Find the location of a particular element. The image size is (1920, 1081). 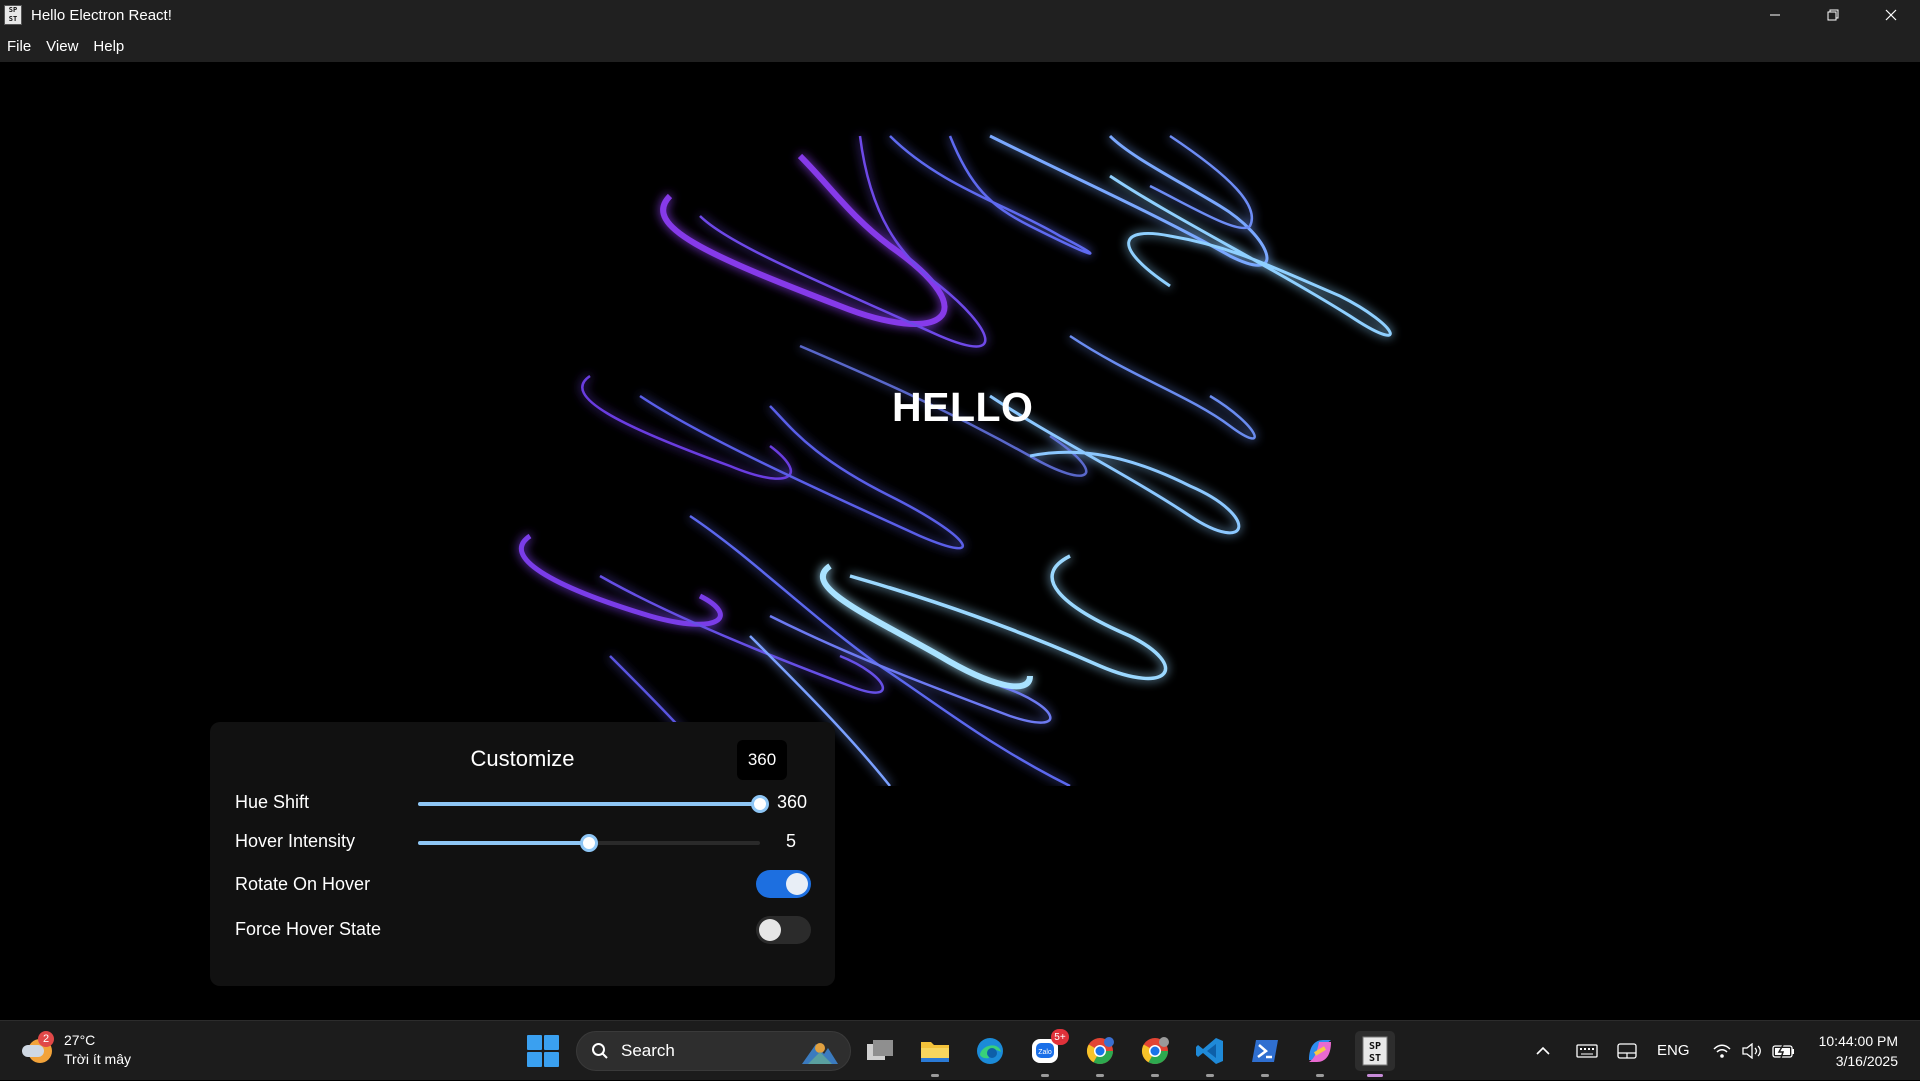

wifi-icon is located at coordinates (1722, 1051).